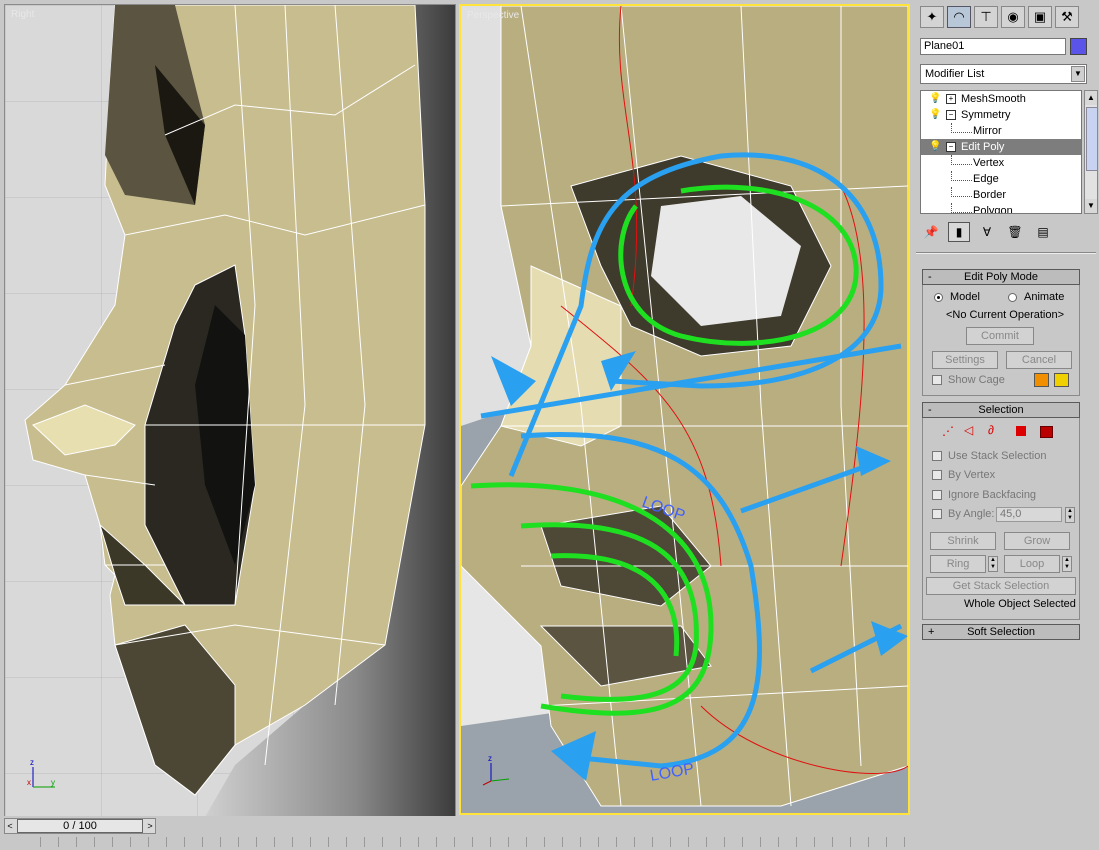  What do you see at coordinates (1091, 98) in the screenshot?
I see `scroll-up-icon: ▲` at bounding box center [1091, 98].